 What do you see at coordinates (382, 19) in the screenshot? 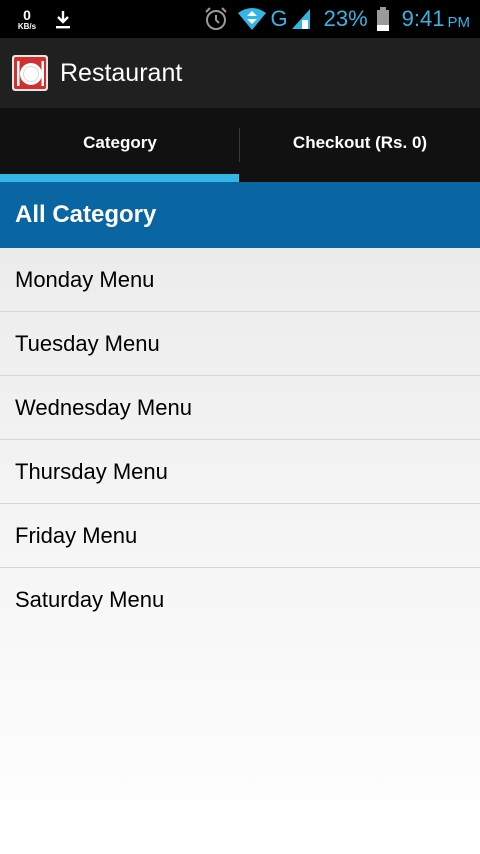
I see `battery-icon` at bounding box center [382, 19].